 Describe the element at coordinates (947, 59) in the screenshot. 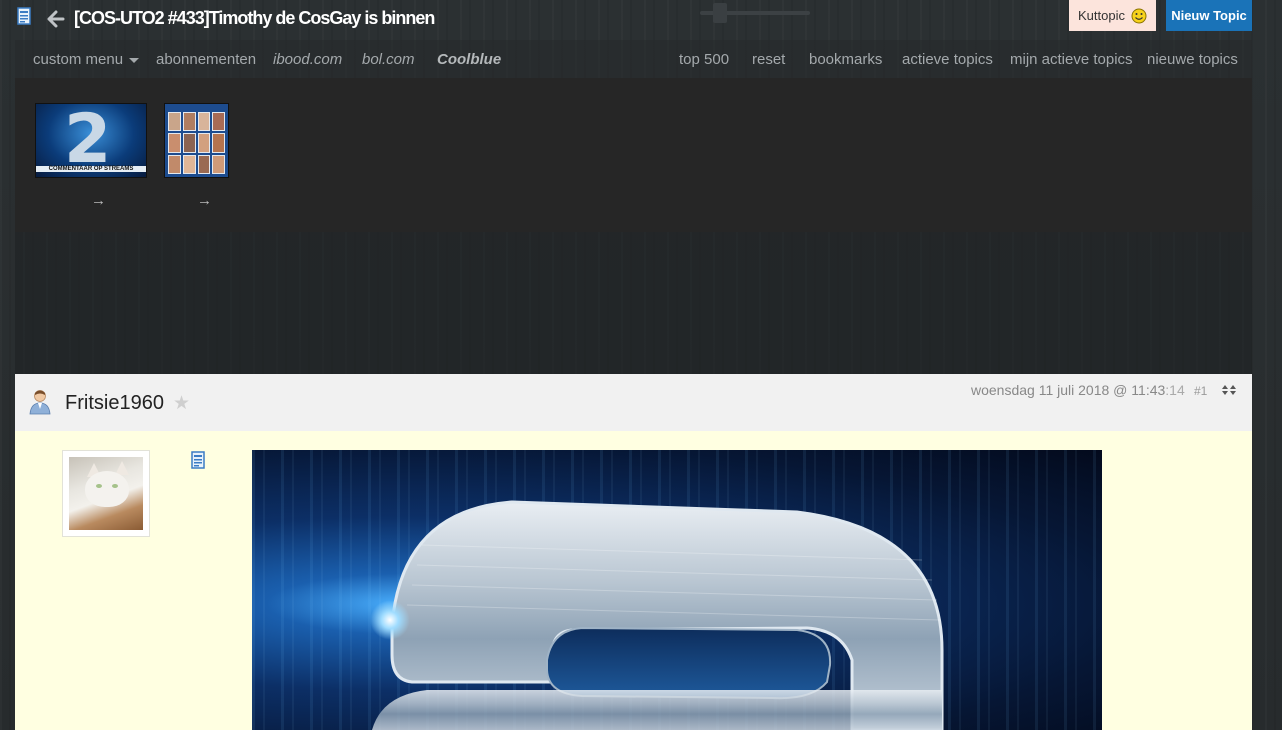

I see `nav-actieve-topics: actieve topics` at that location.